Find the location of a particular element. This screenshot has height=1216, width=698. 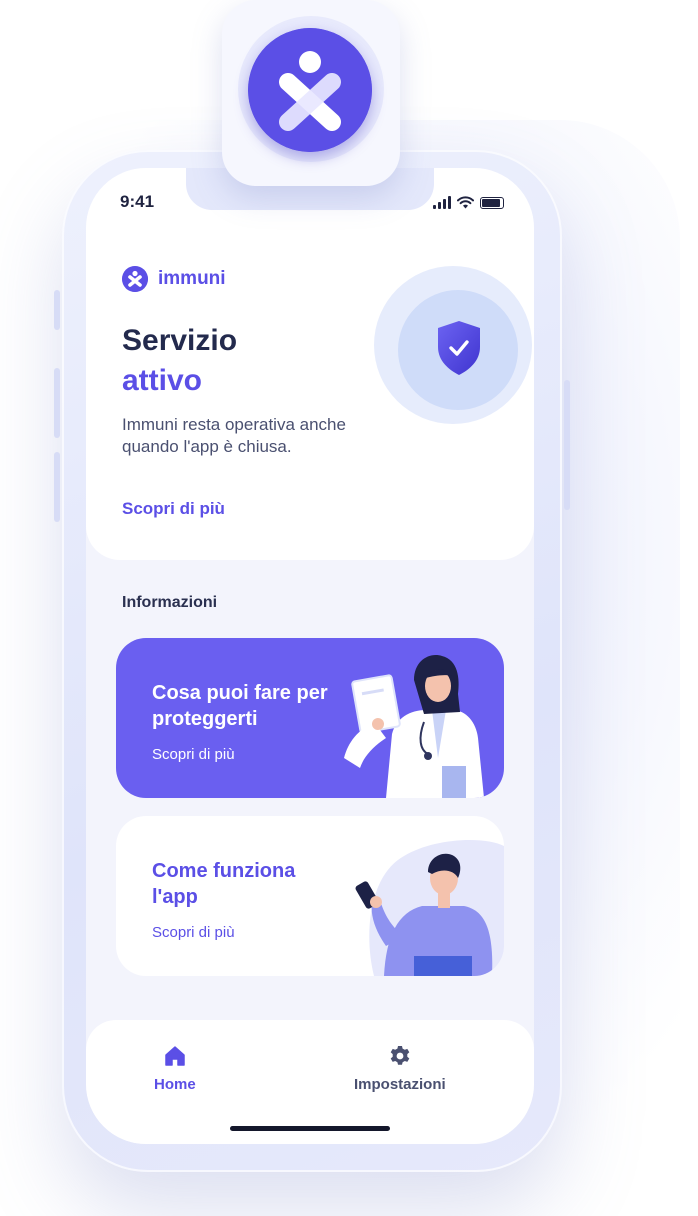

brand-name: immuni is located at coordinates (192, 278).